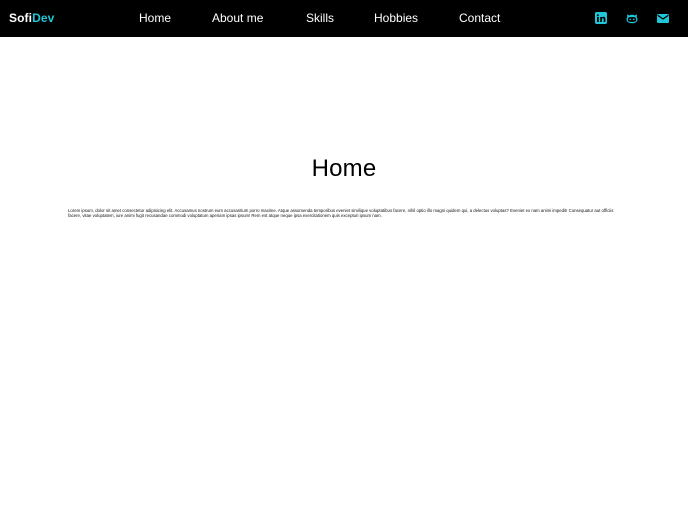 This screenshot has width=688, height=512. What do you see at coordinates (632, 18) in the screenshot?
I see `github-icon` at bounding box center [632, 18].